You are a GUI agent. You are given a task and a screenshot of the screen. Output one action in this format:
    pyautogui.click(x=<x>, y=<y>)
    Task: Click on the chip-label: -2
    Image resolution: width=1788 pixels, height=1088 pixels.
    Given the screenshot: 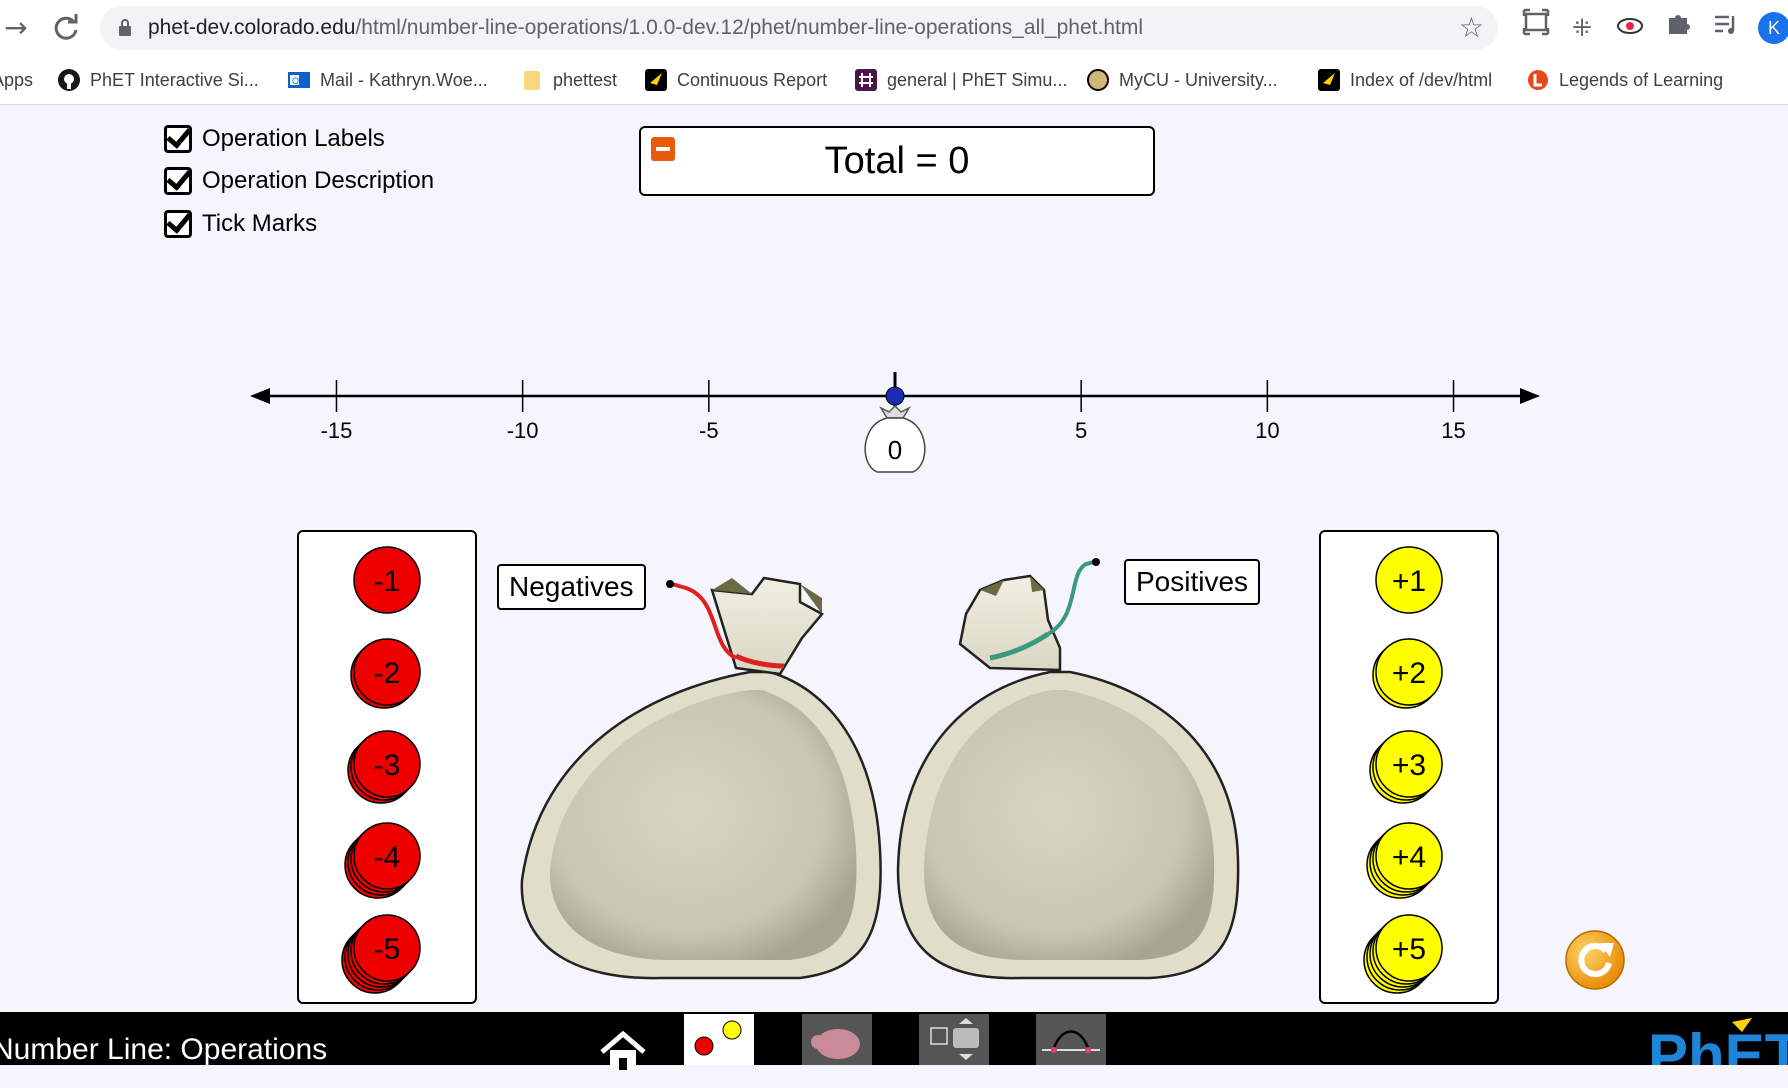 What is the action you would take?
    pyautogui.click(x=387, y=673)
    